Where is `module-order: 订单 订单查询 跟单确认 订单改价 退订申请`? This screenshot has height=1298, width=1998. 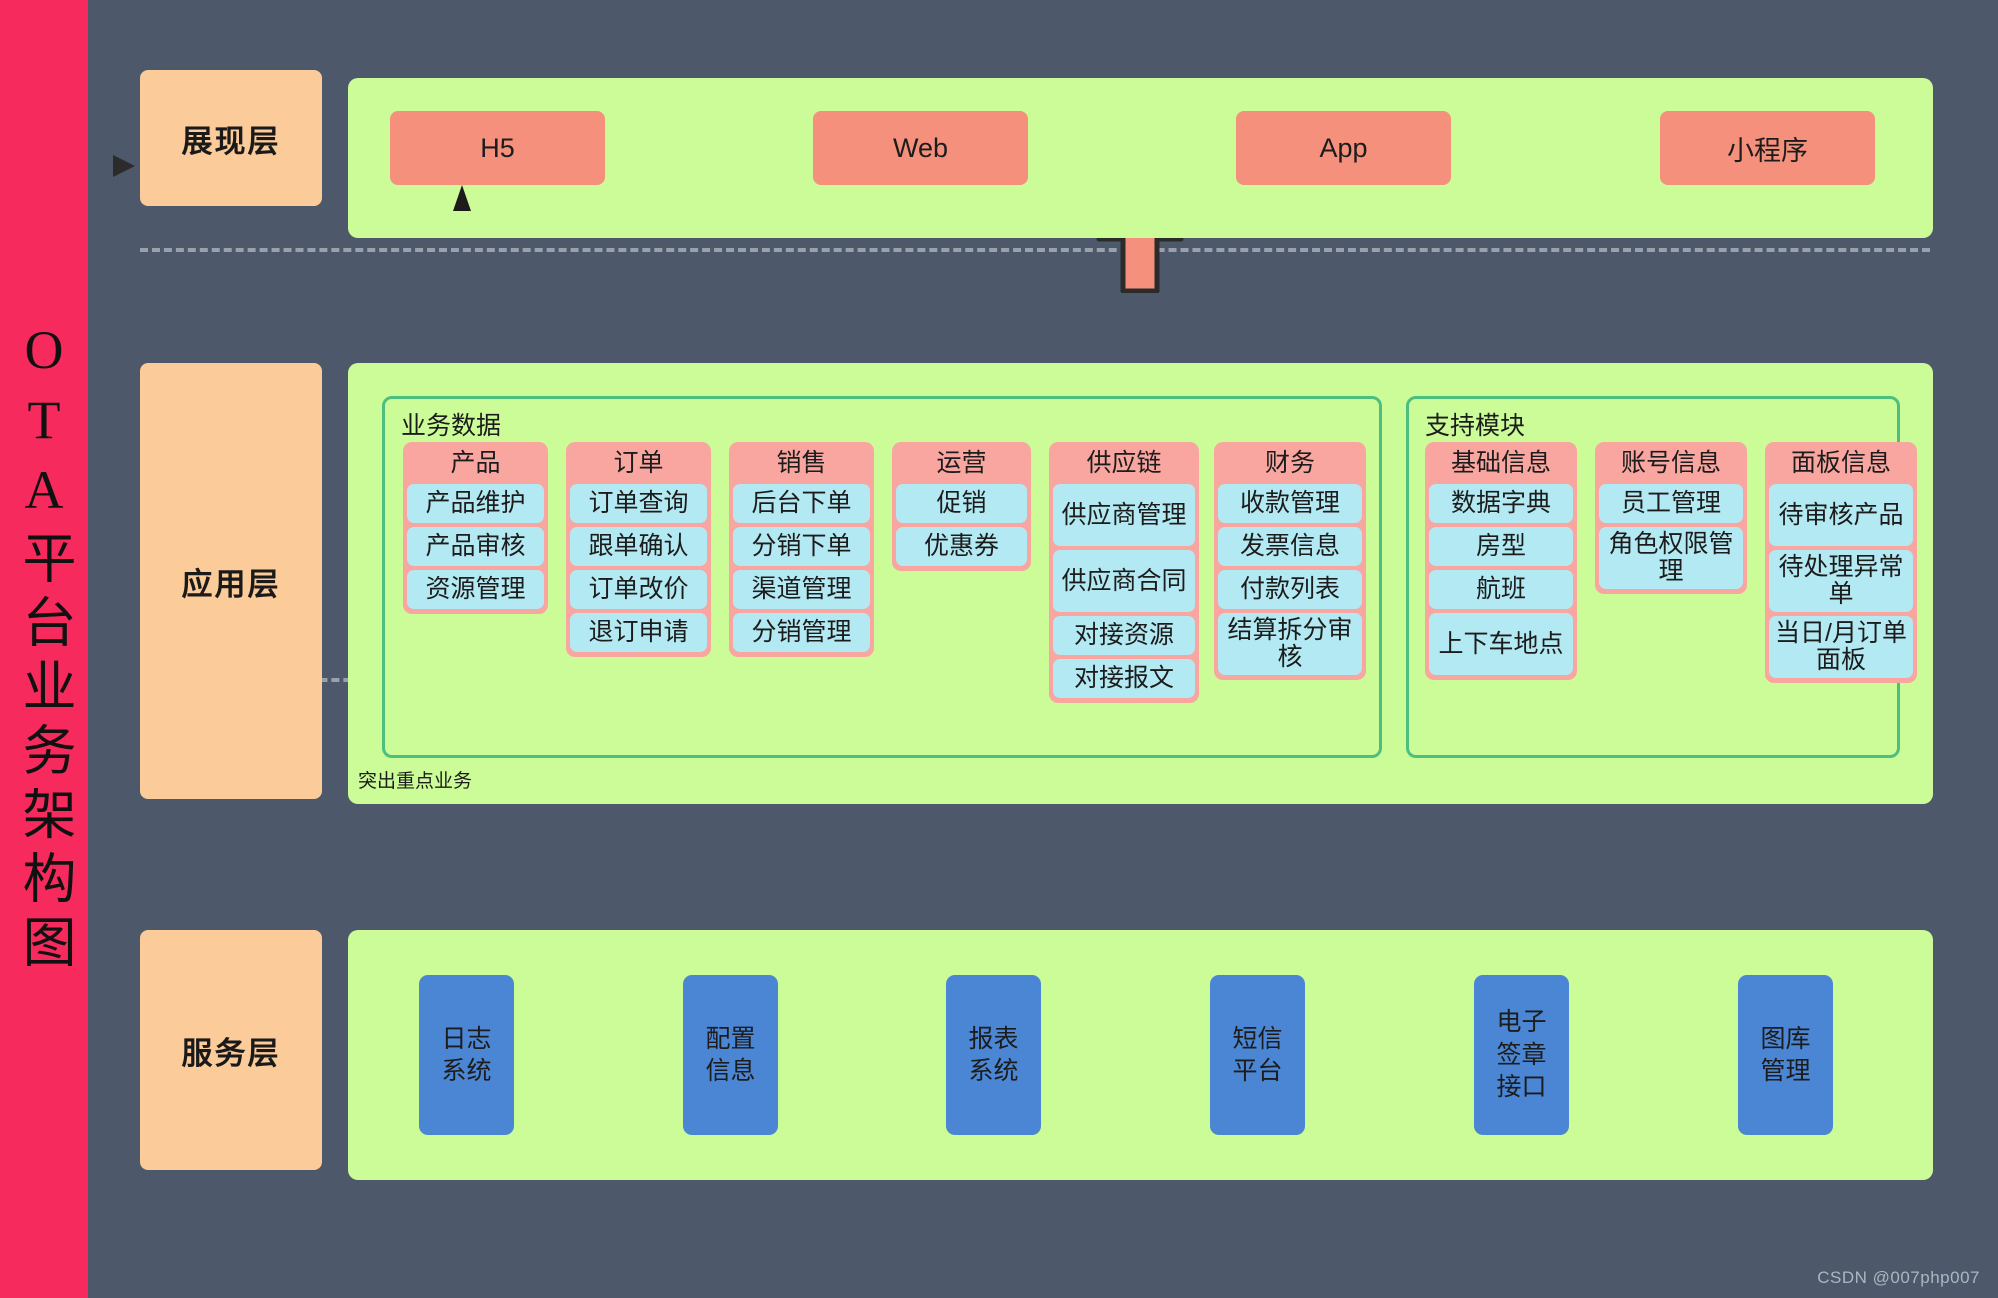 module-order: 订单 订单查询 跟单确认 订单改价 退订申请 is located at coordinates (638, 549).